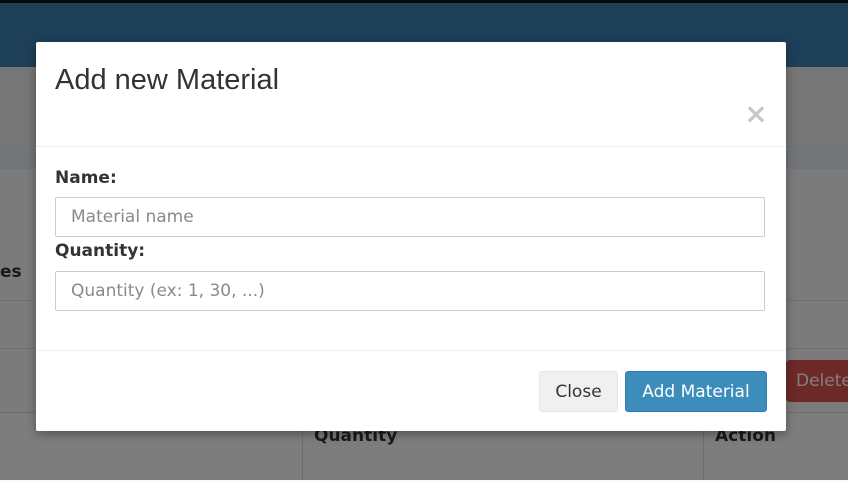  Describe the element at coordinates (167, 80) in the screenshot. I see `modal-title: Add new Material` at that location.